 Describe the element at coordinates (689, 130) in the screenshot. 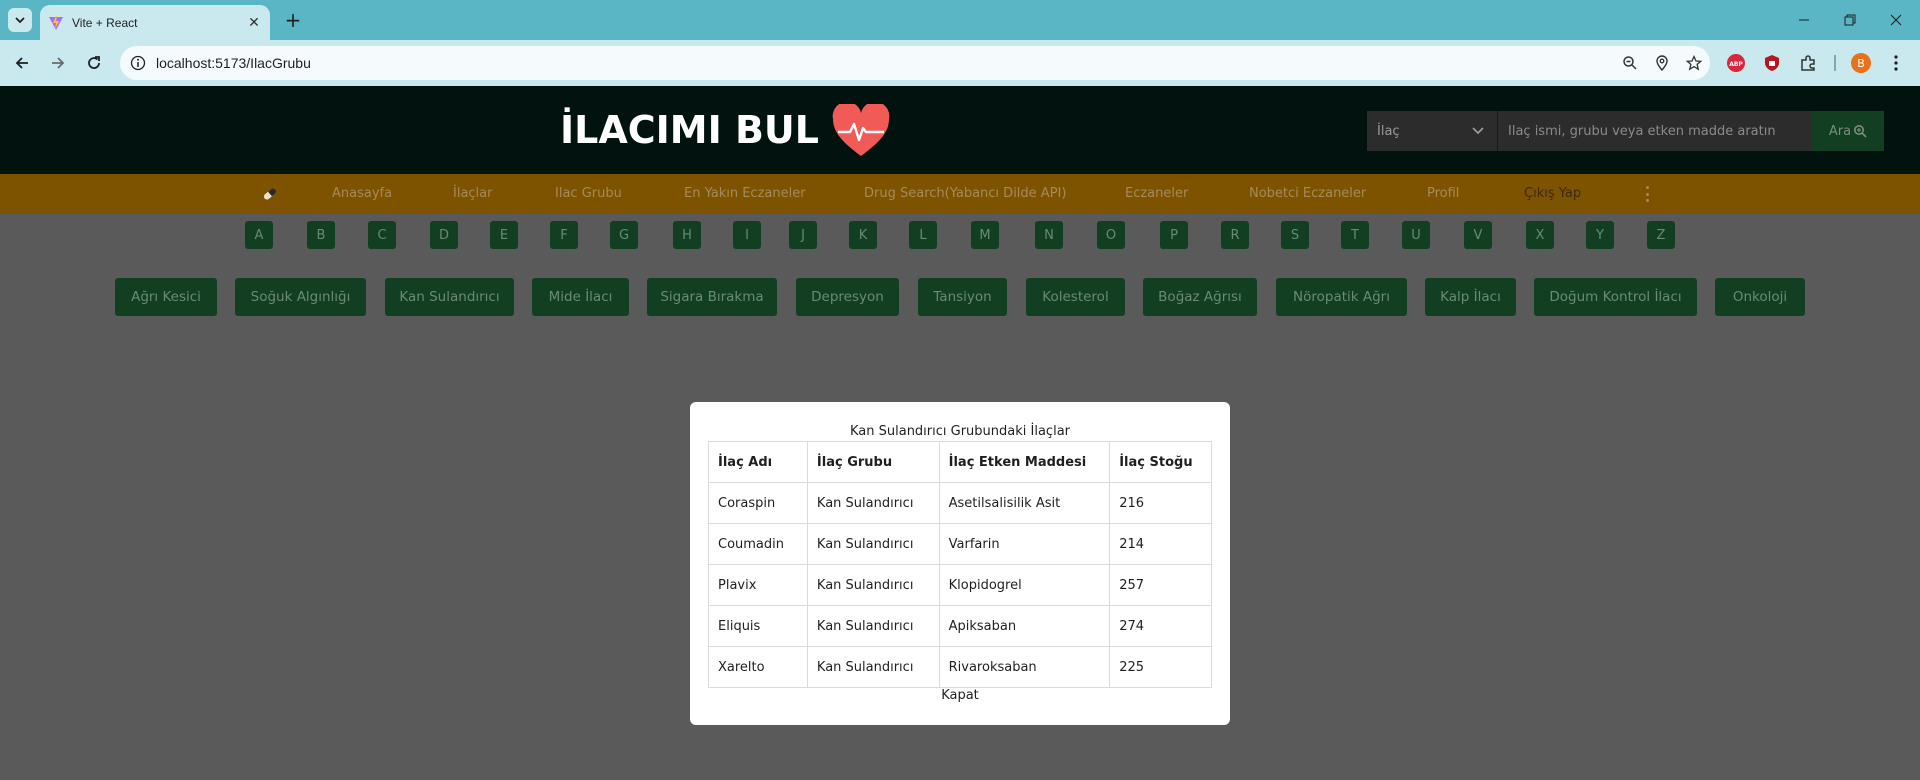

I see `site-logo-text: İLACIMI BUL` at that location.